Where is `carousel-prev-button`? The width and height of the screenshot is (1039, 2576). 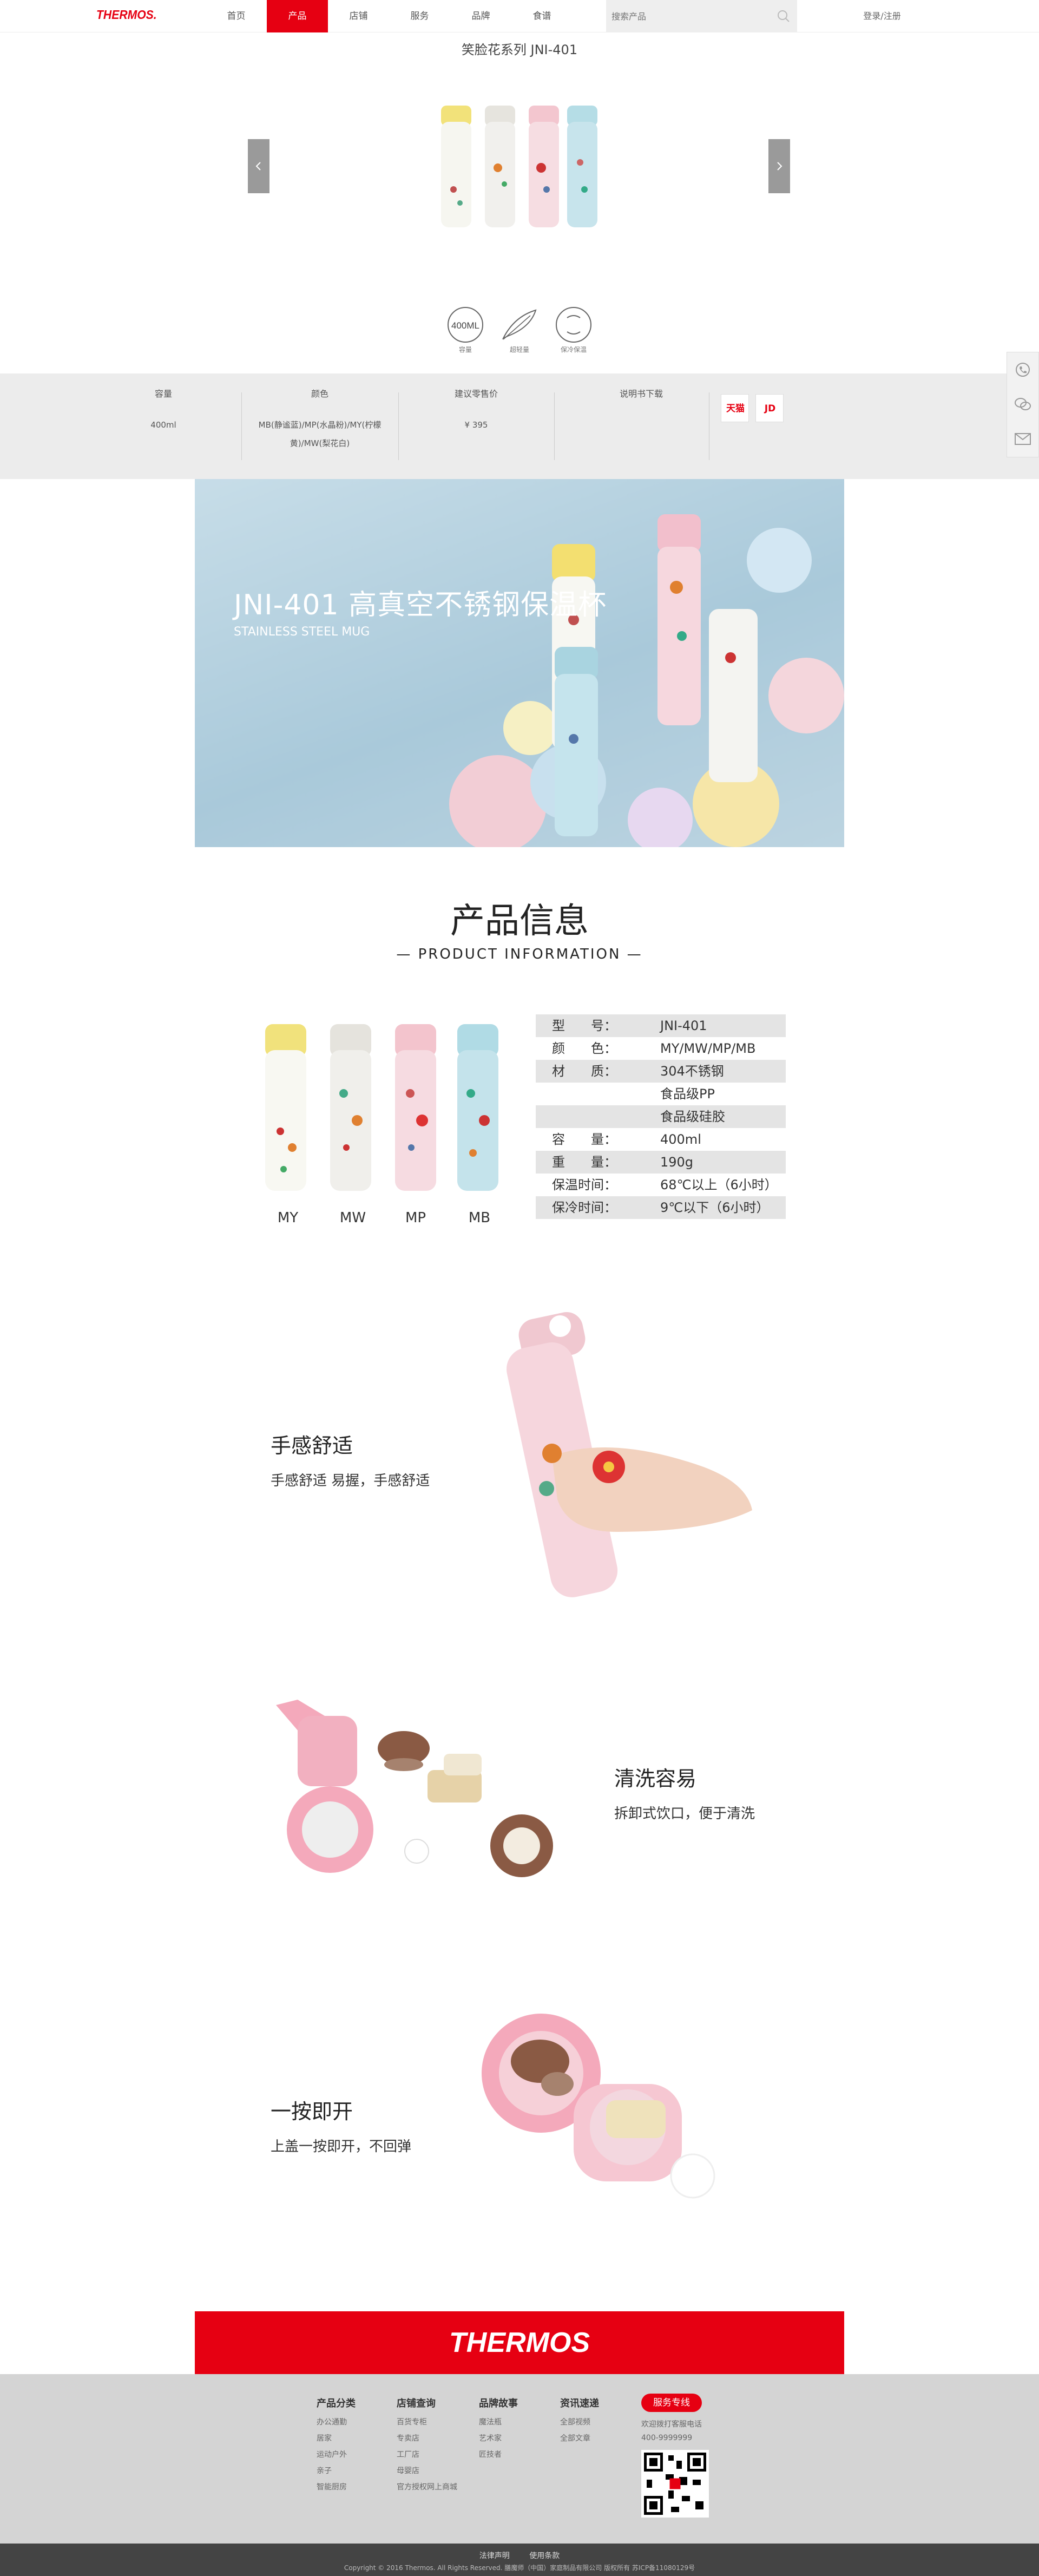
carousel-prev-button is located at coordinates (258, 166).